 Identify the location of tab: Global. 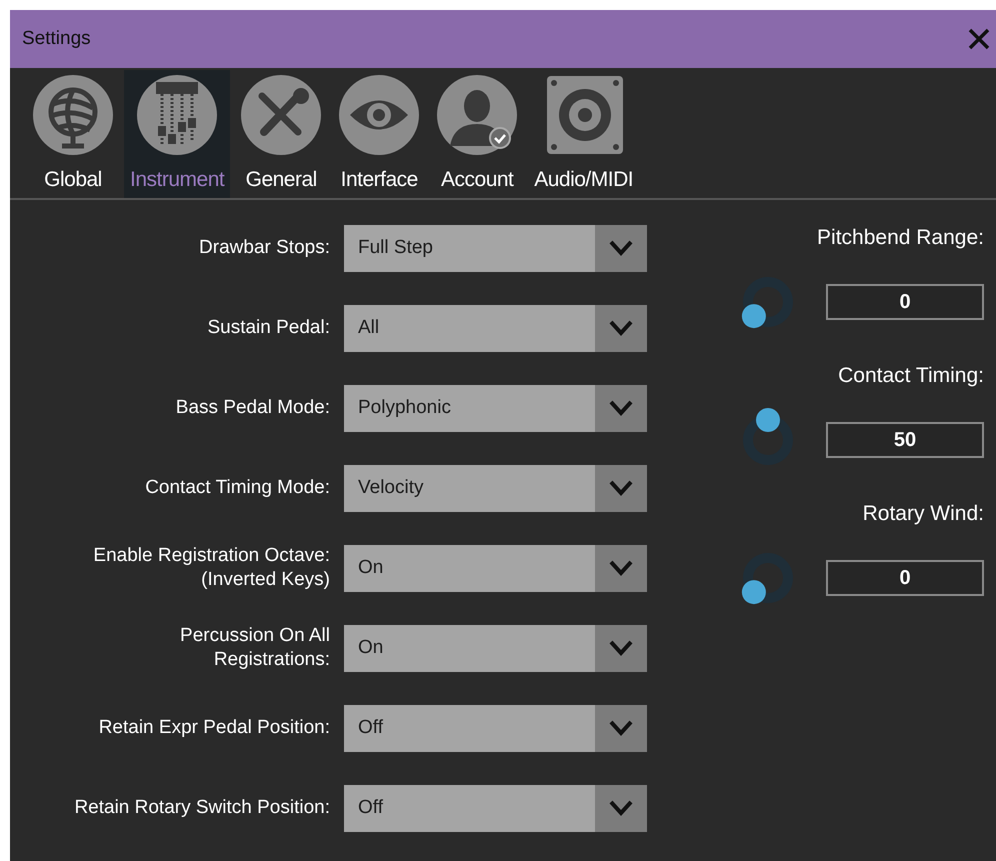
(73, 180).